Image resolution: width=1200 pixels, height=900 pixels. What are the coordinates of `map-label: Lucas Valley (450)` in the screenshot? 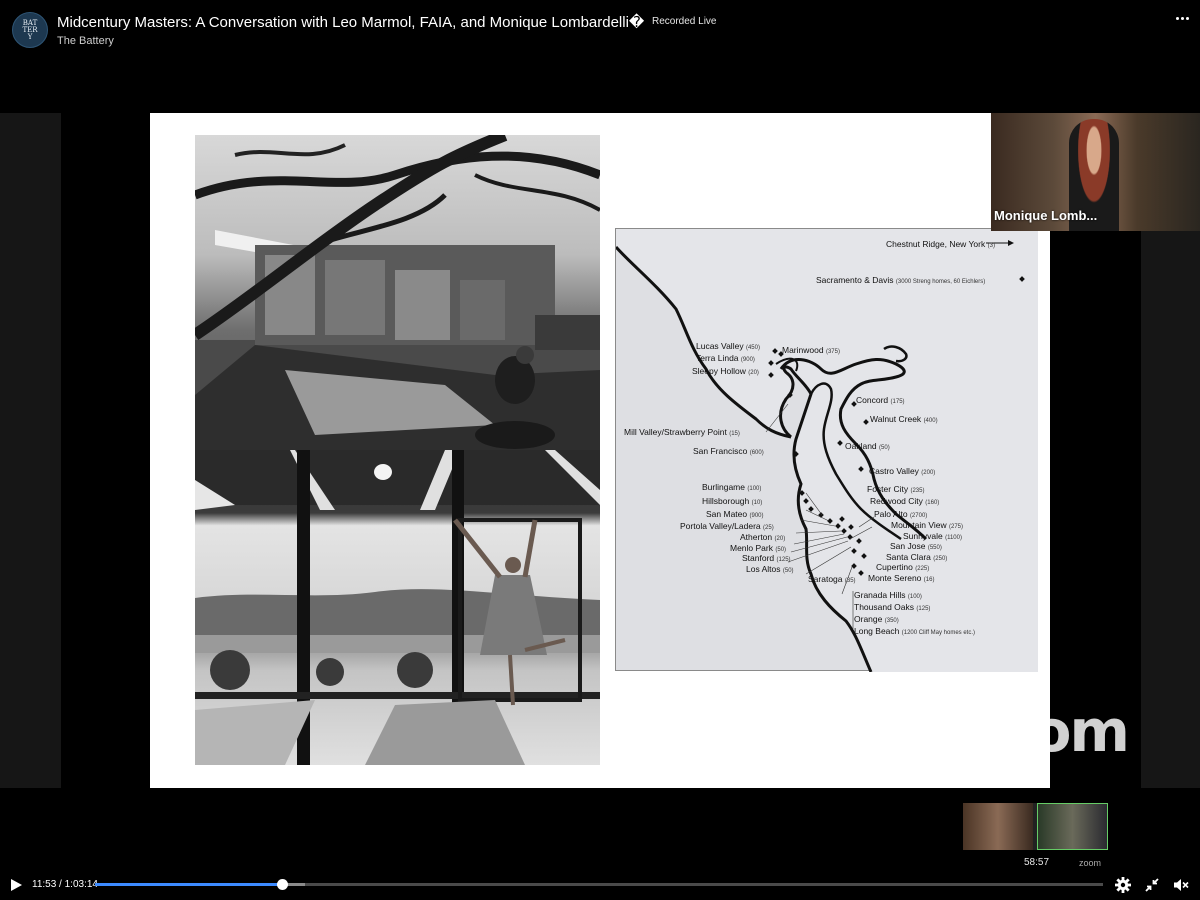 It's located at (728, 346).